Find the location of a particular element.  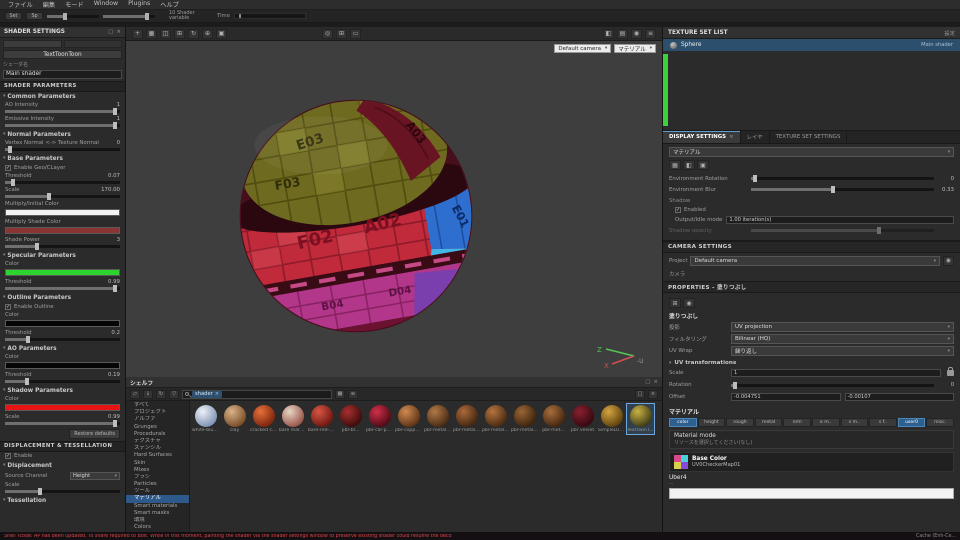

shelf-thumbnail: TextToonToon is located at coordinates (640, 419).